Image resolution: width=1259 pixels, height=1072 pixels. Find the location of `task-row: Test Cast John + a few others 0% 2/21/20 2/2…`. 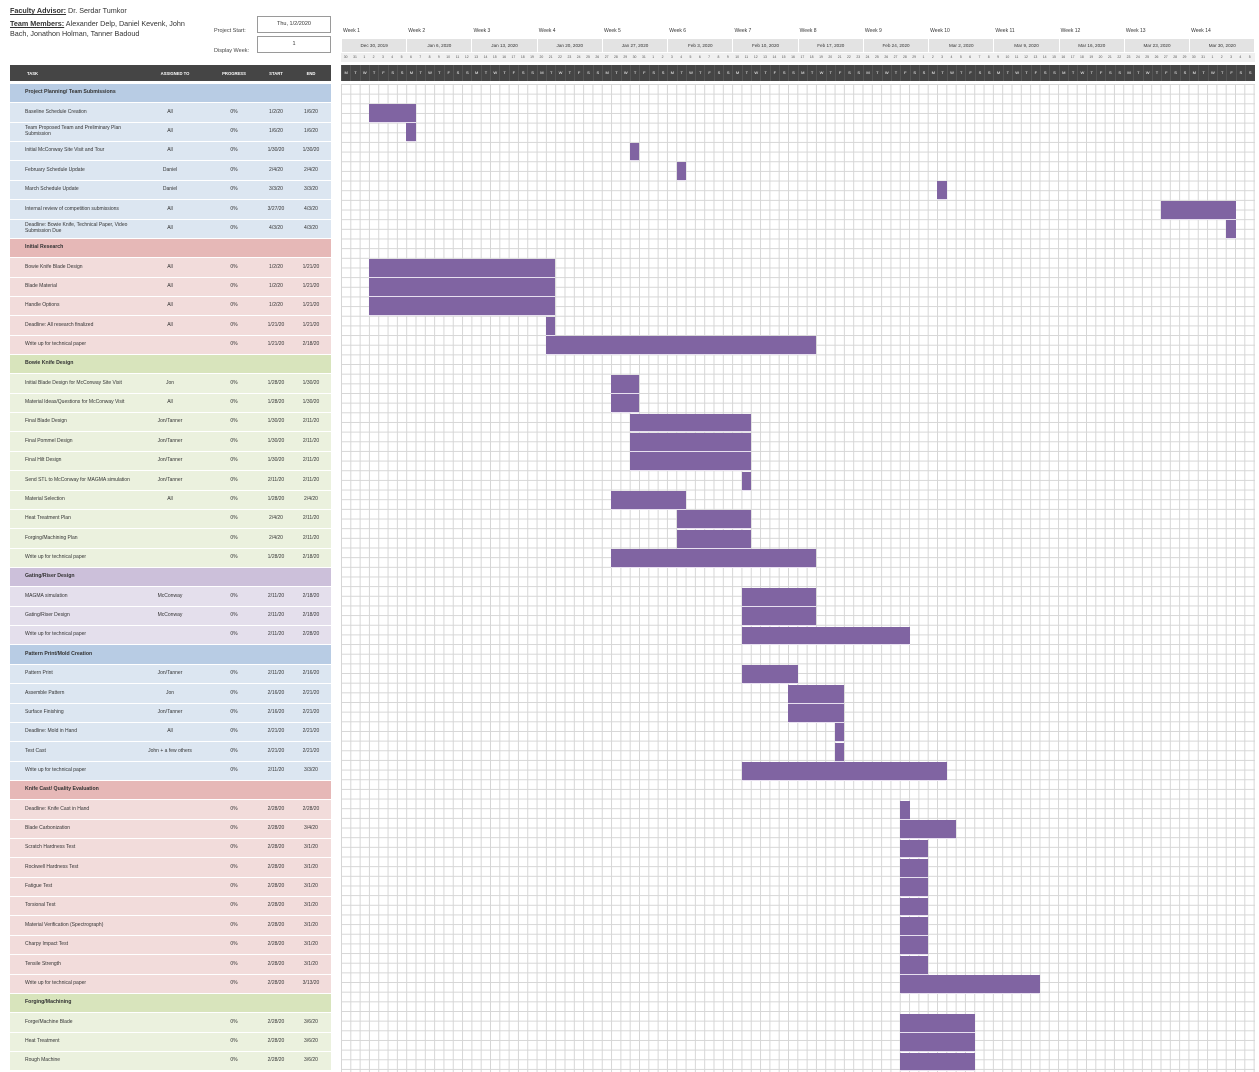

task-row: Test Cast John + a few others 0% 2/21/20 2/2… is located at coordinates (170, 752).